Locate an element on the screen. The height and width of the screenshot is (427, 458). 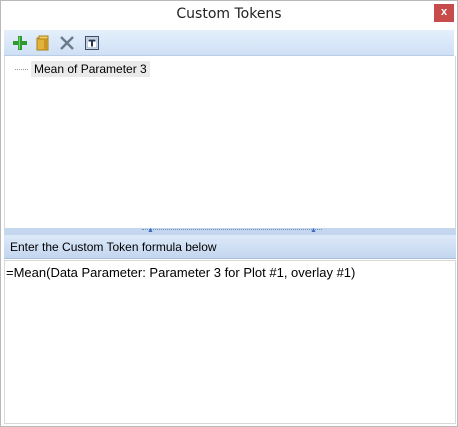
rename-token-button is located at coordinates (92, 43).